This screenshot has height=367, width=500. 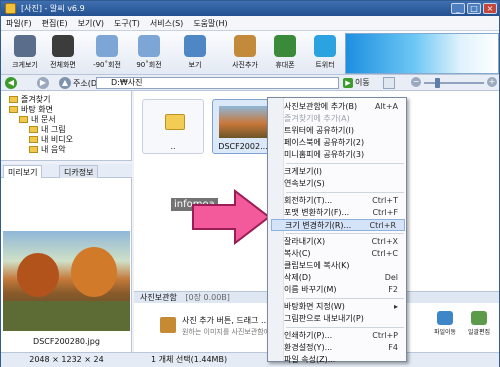 I want to click on batch-edit-button: 일괄편집, so click(x=479, y=323).